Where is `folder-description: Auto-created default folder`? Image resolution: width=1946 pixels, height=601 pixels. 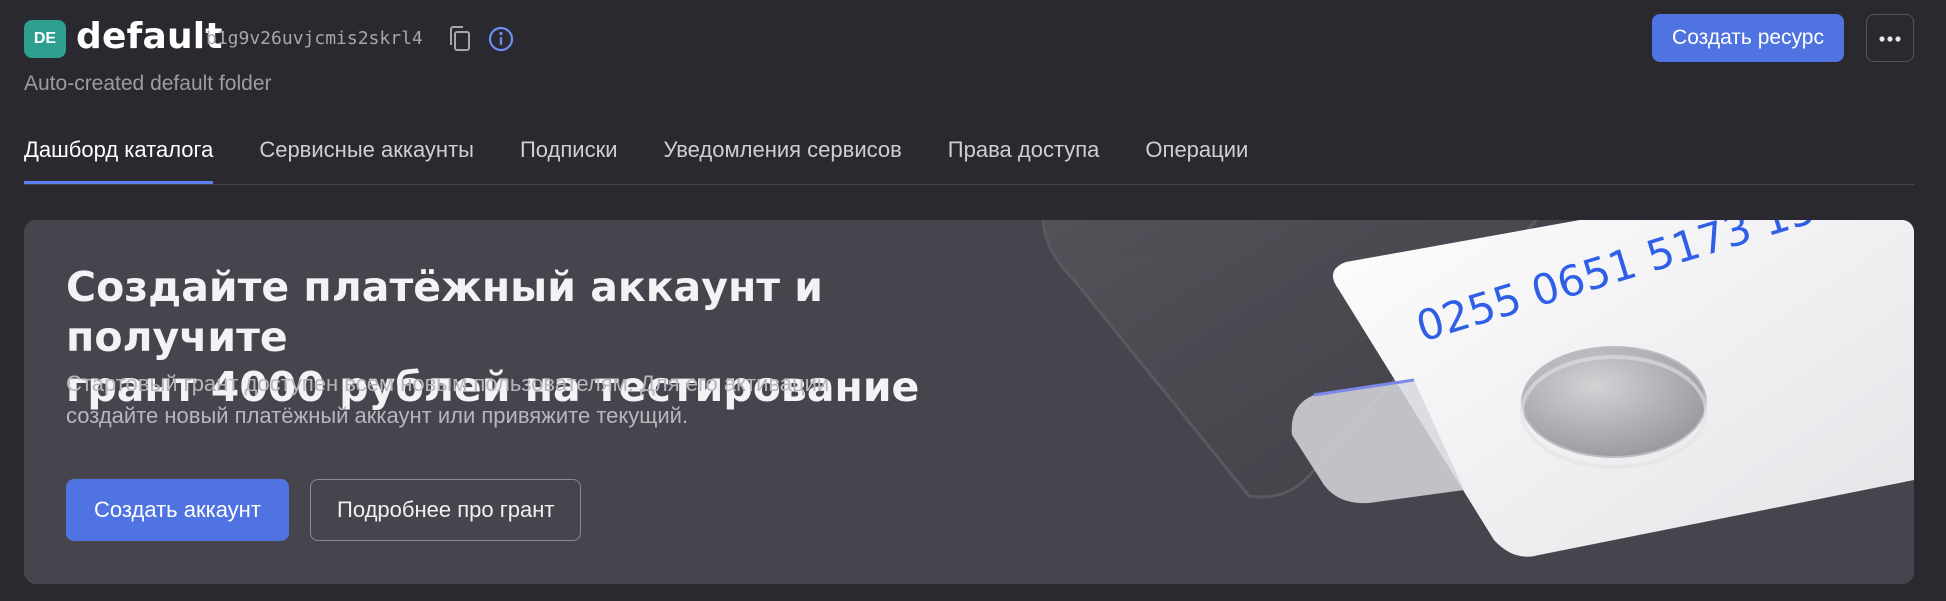 folder-description: Auto-created default folder is located at coordinates (148, 83).